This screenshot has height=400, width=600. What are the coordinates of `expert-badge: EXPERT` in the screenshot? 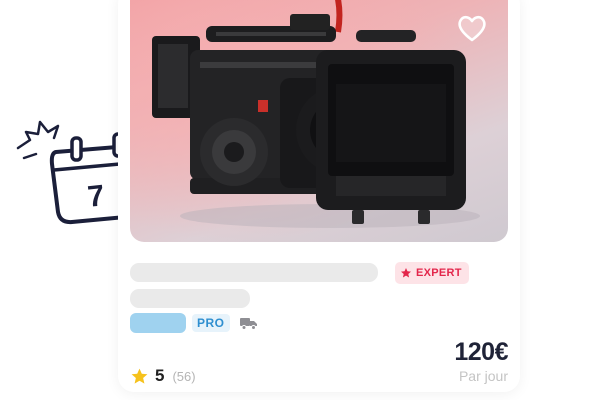 It's located at (432, 273).